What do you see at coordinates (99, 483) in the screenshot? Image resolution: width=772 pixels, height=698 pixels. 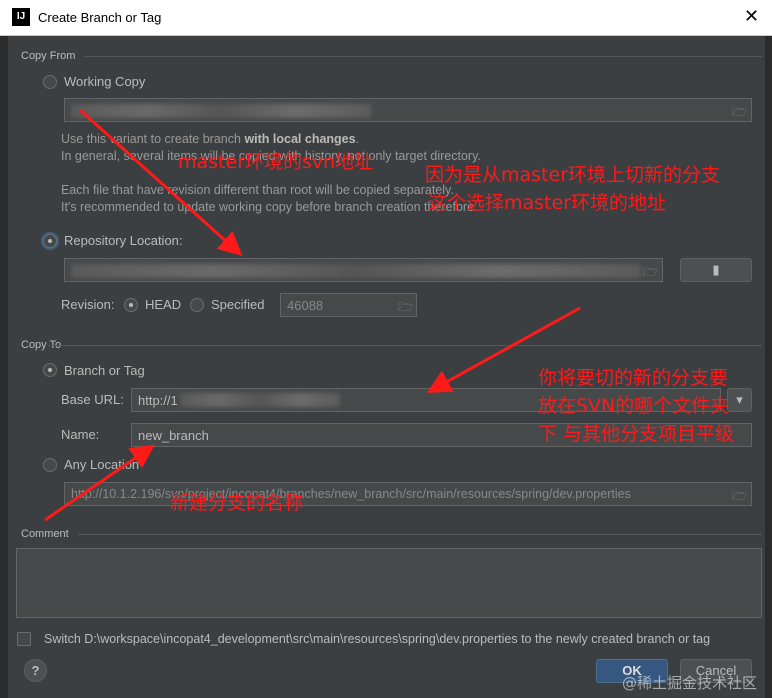 I see `arrow-to-name` at bounding box center [99, 483].